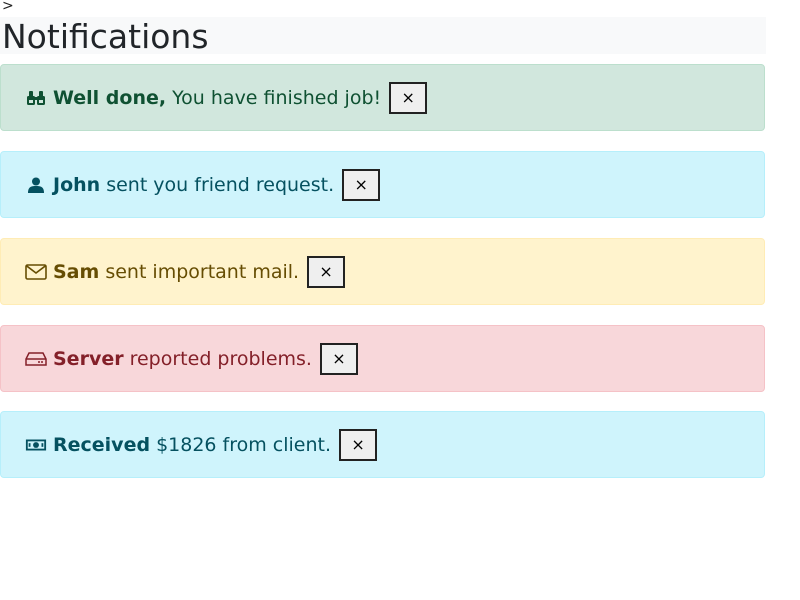  Describe the element at coordinates (382, 184) in the screenshot. I see `notification-alert-info: John sent you friend request. ×` at that location.